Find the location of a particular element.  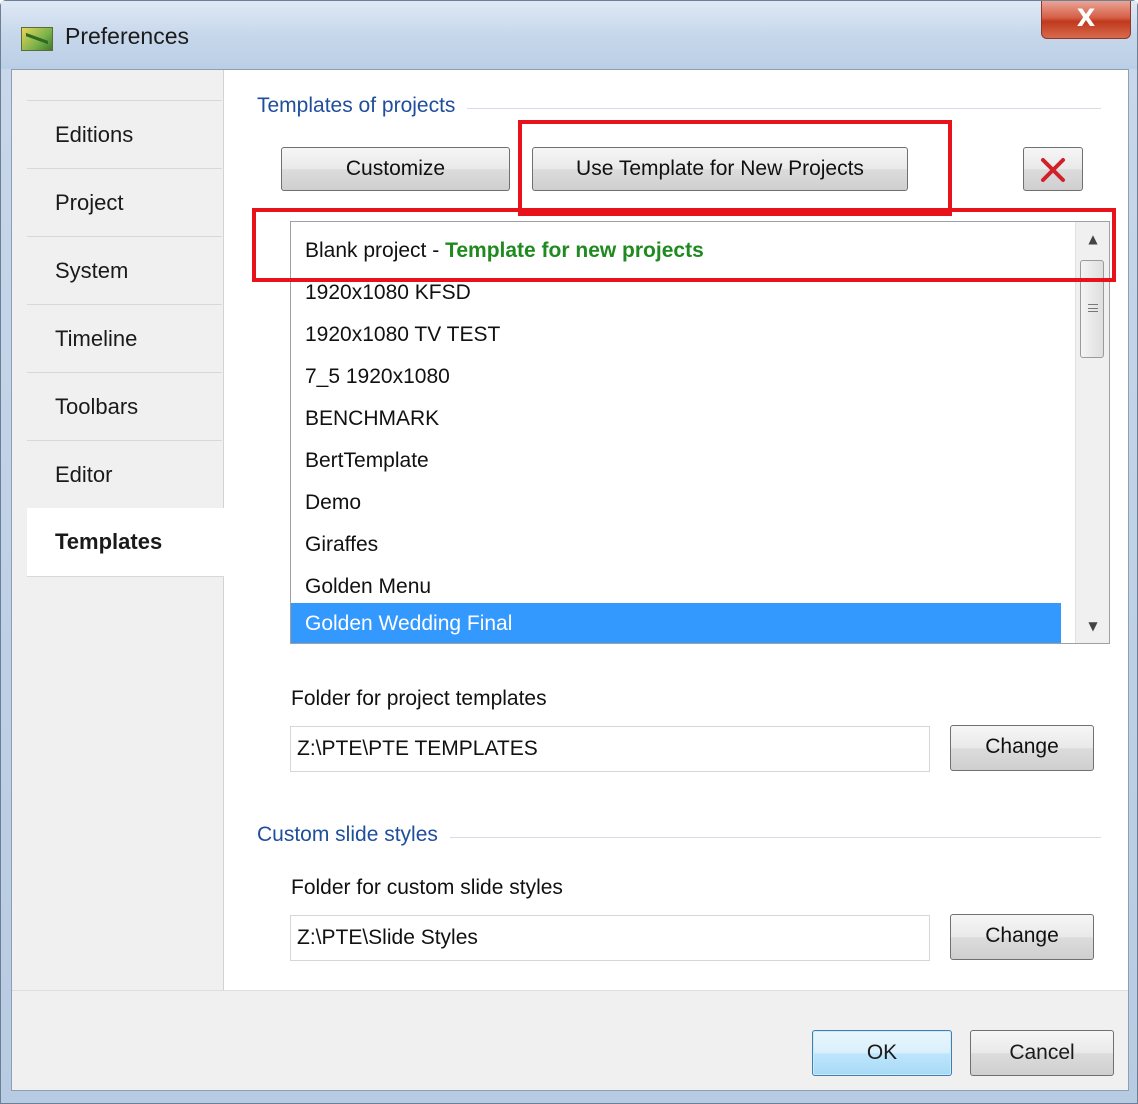

slide-styles-group-title: Custom slide styles is located at coordinates (353, 835).